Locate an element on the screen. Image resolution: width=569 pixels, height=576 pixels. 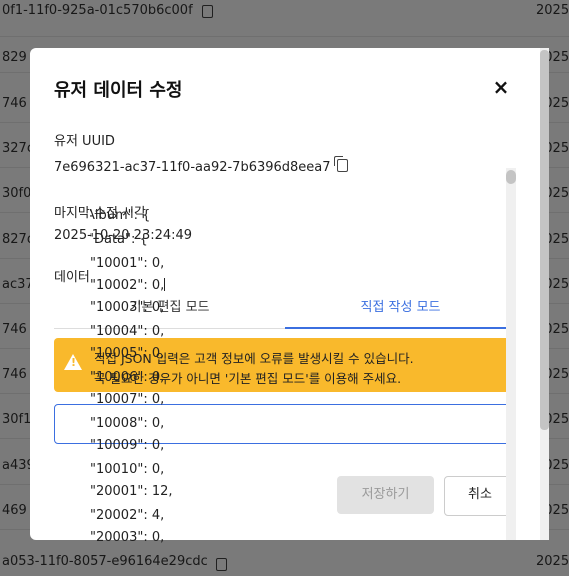
json-line: "Data": { is located at coordinates (119, 239).